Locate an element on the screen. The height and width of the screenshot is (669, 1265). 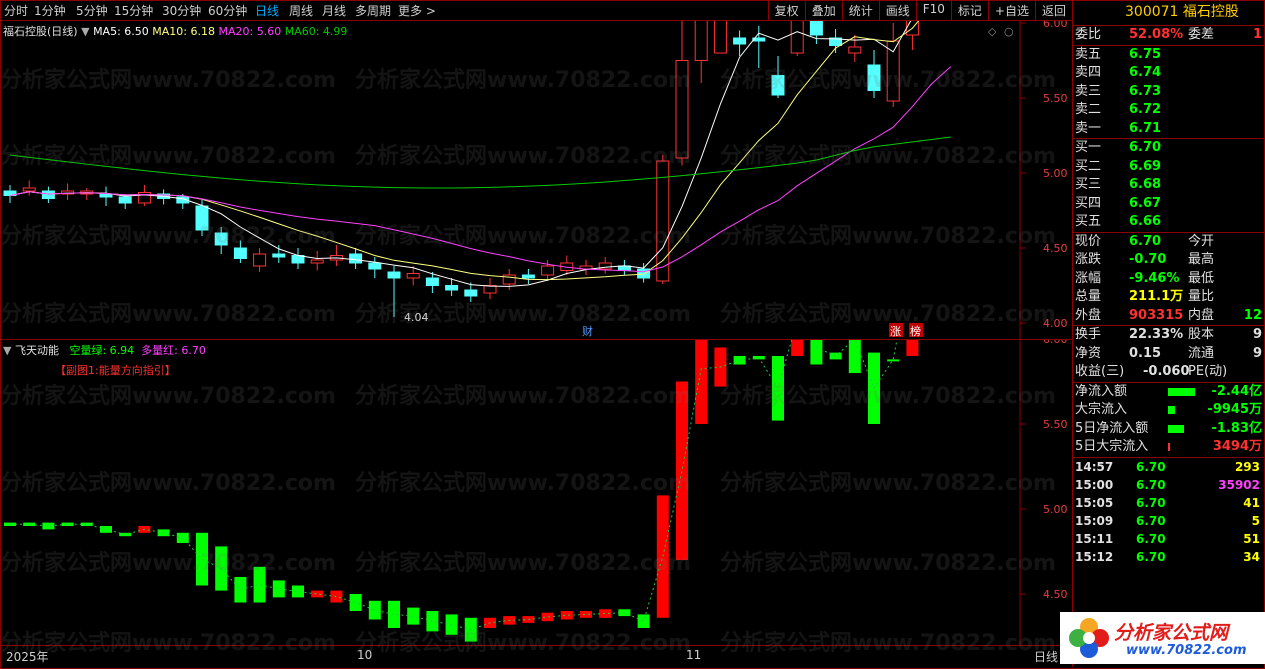
circle-icon: ○ is located at coordinates (1009, 31).